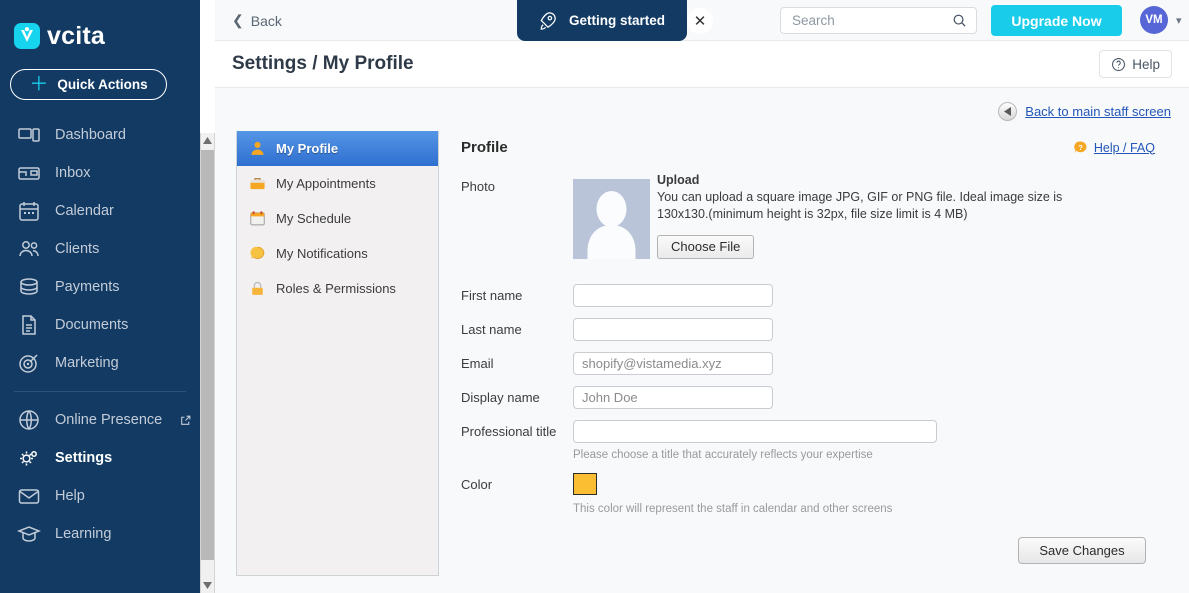  I want to click on brand-logo: vcita, so click(100, 24).